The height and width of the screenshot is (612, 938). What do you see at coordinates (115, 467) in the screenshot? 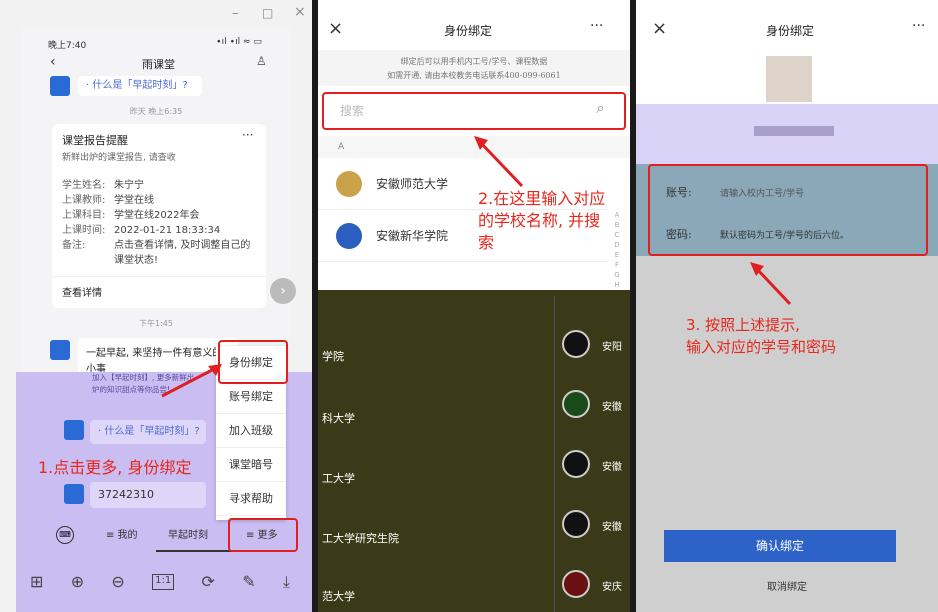
I see `step1-annotation: 1.点击更多, 身份绑定` at bounding box center [115, 467].